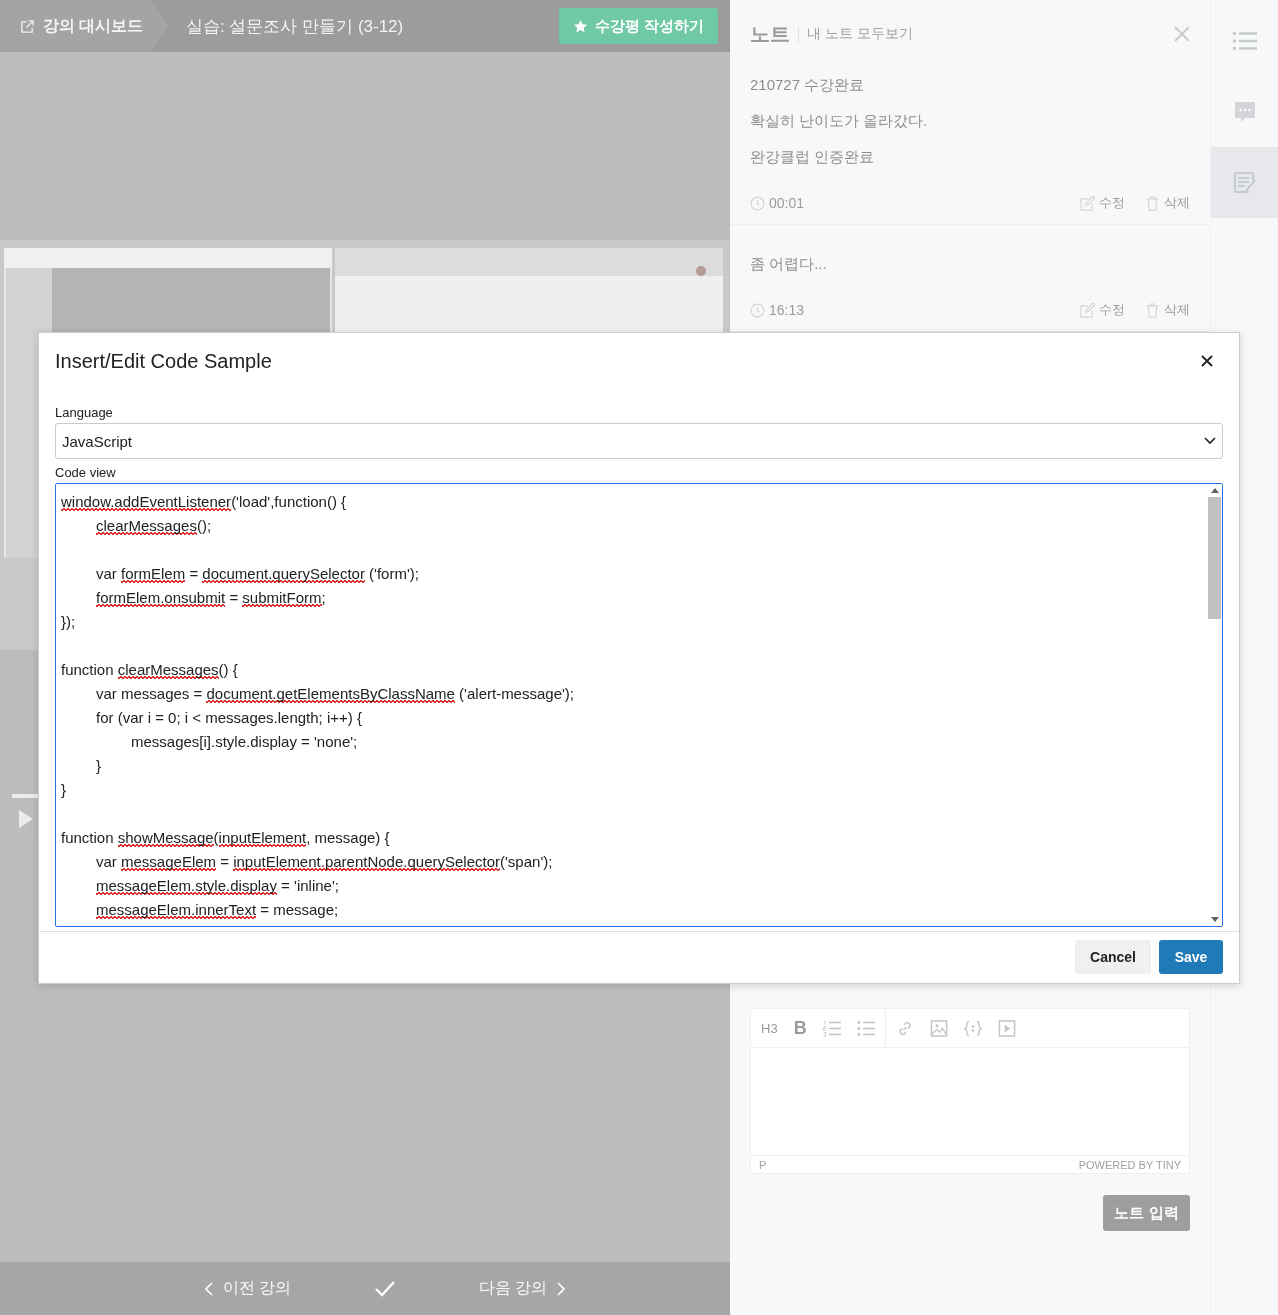 The height and width of the screenshot is (1315, 1278). Describe the element at coordinates (770, 34) in the screenshot. I see `notes-title: 노트` at that location.